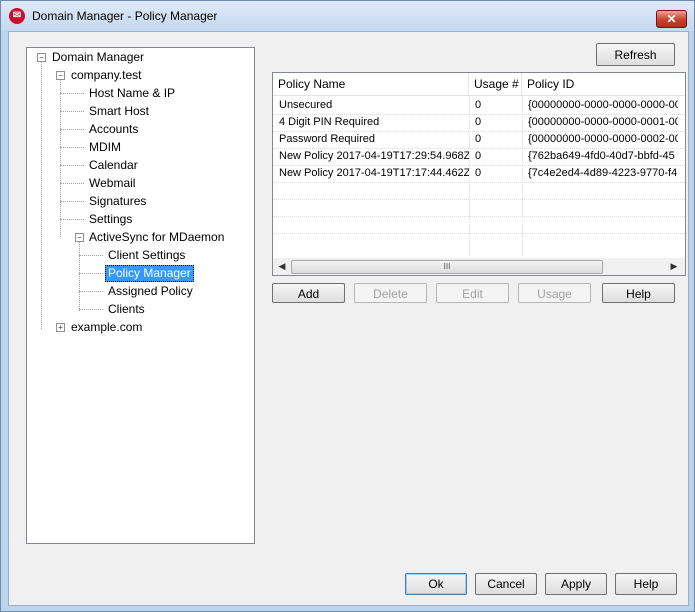  I want to click on tree-item-label: ActiveSync for MDaemon, so click(157, 237).